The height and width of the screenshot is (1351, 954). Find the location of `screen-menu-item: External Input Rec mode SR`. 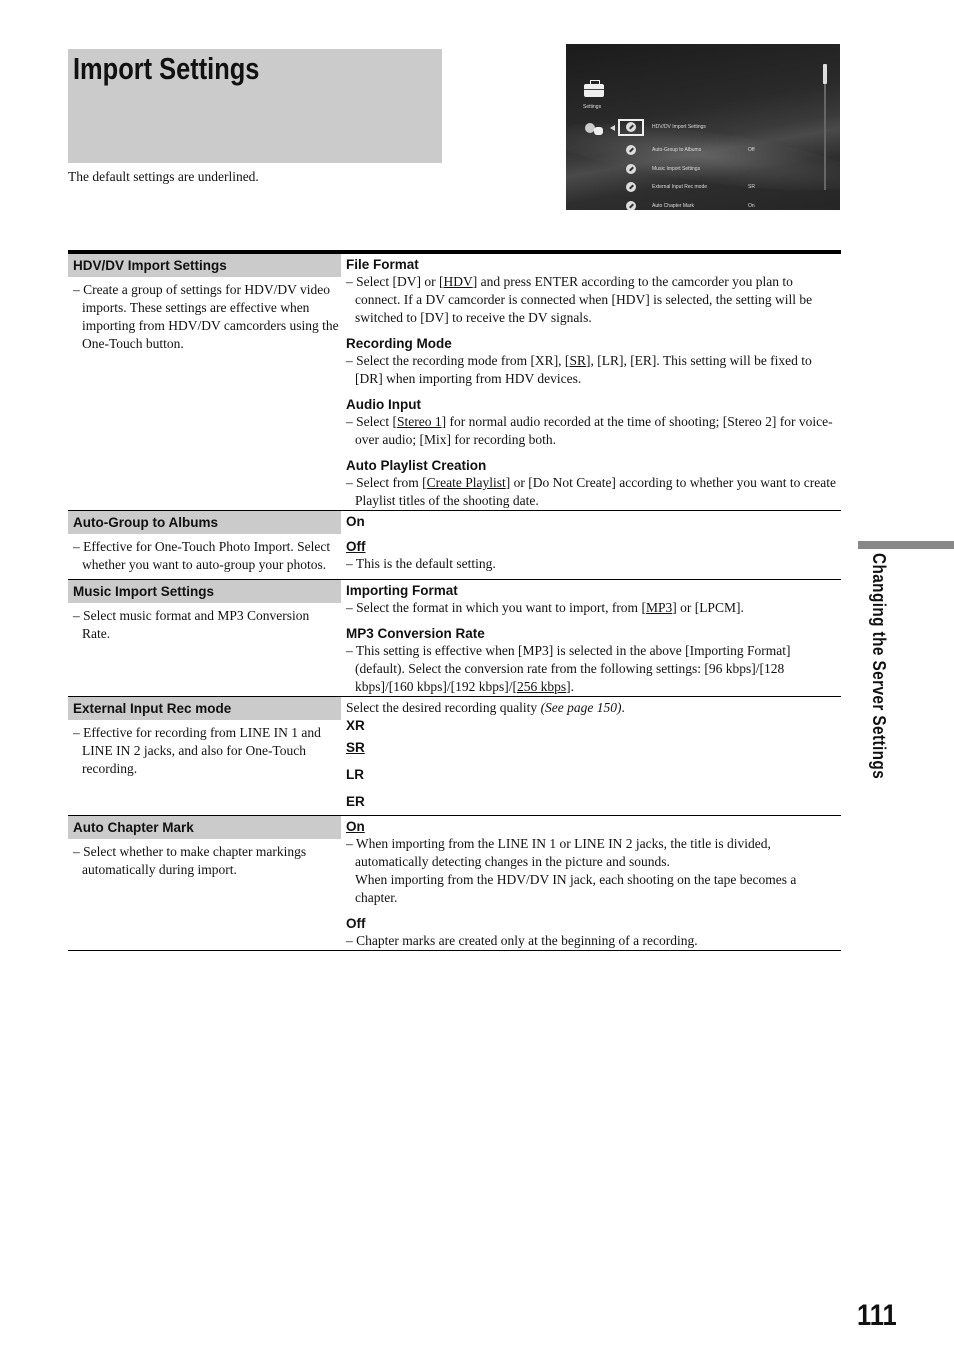

screen-menu-item: External Input Rec mode SR is located at coordinates (726, 188).